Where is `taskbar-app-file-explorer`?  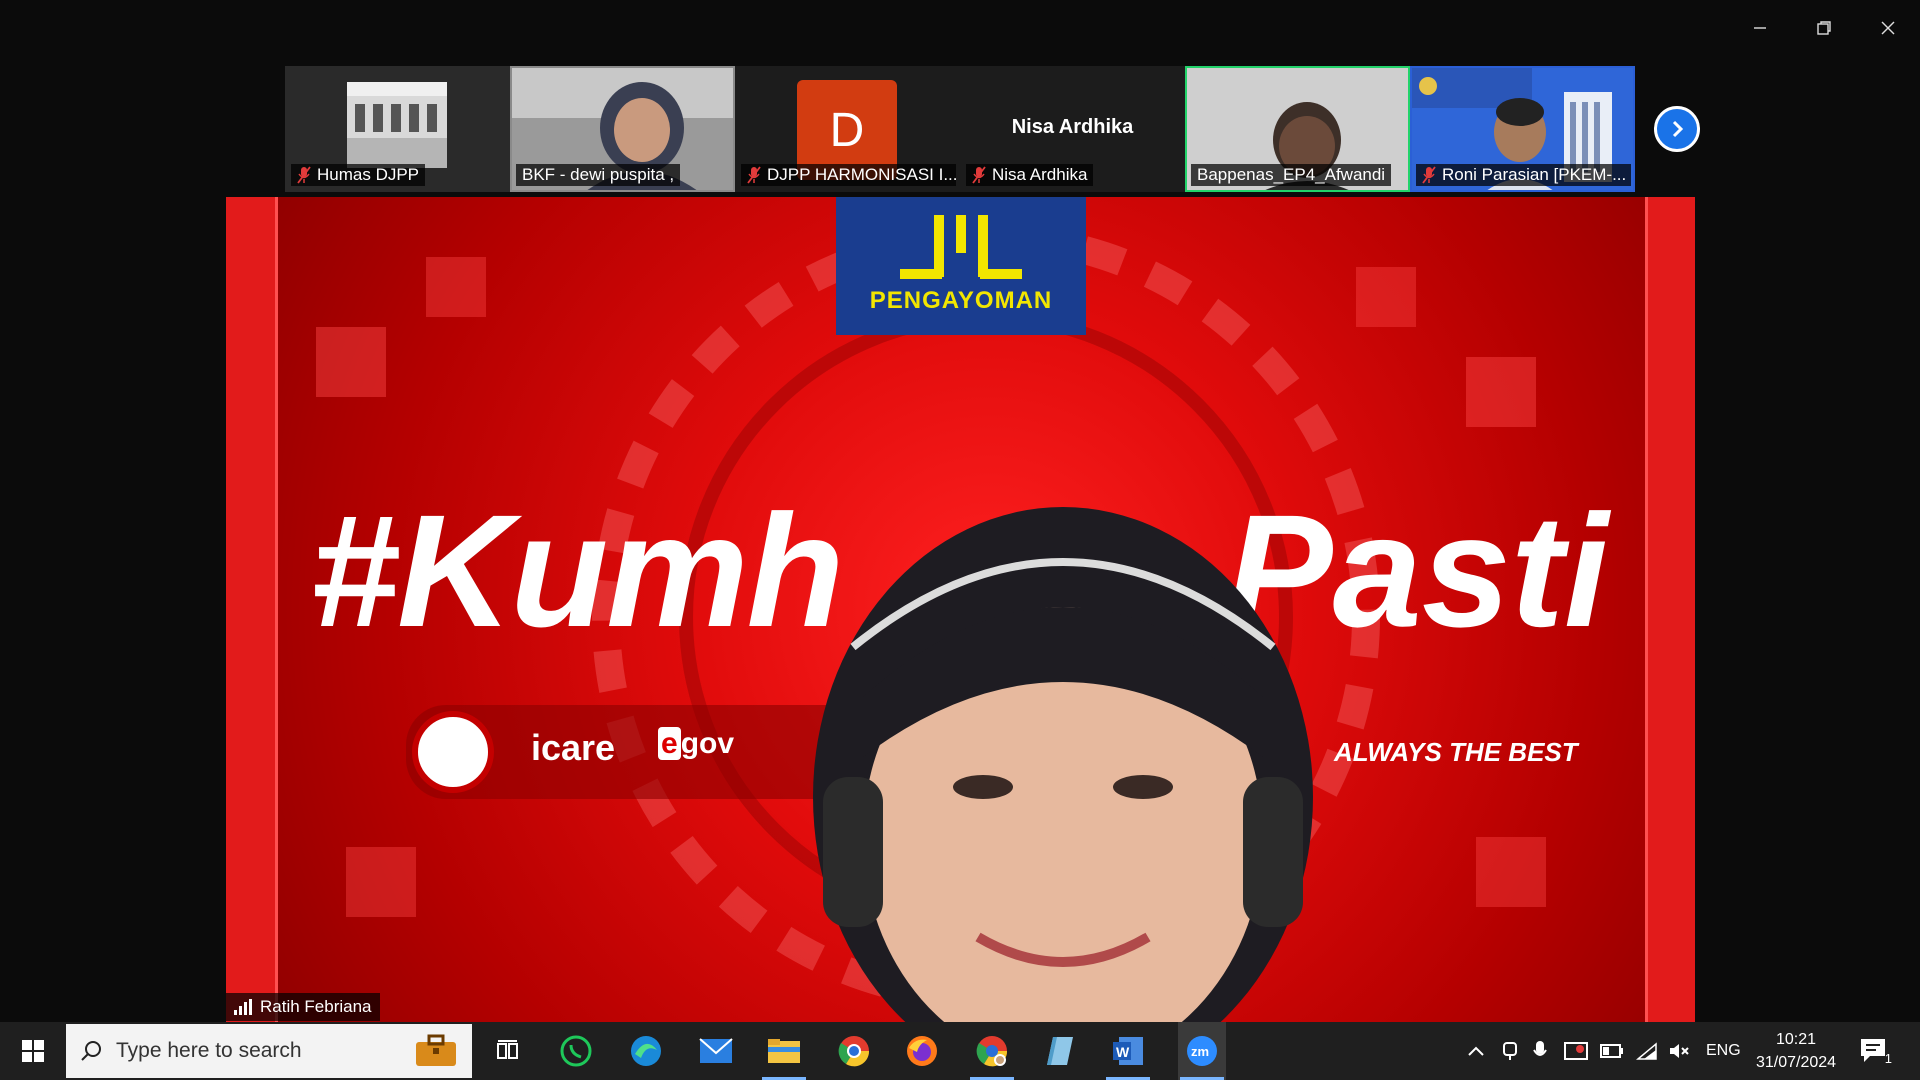
taskbar-app-file-explorer is located at coordinates (784, 1055).